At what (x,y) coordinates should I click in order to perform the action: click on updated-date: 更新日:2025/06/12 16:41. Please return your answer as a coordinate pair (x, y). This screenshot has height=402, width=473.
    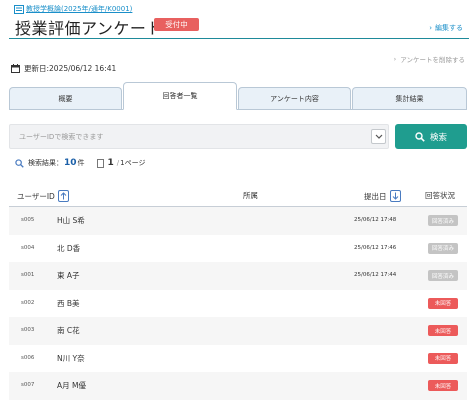
    Looking at the image, I should click on (63, 68).